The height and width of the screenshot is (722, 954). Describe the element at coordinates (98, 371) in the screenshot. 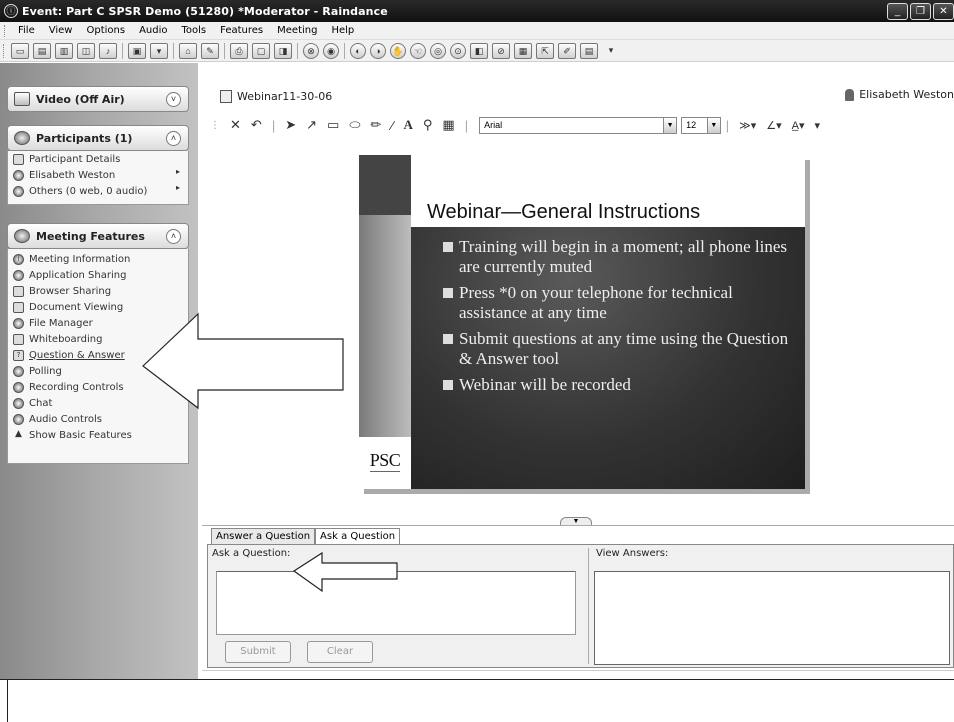

I see `feature-polling: Polling` at that location.